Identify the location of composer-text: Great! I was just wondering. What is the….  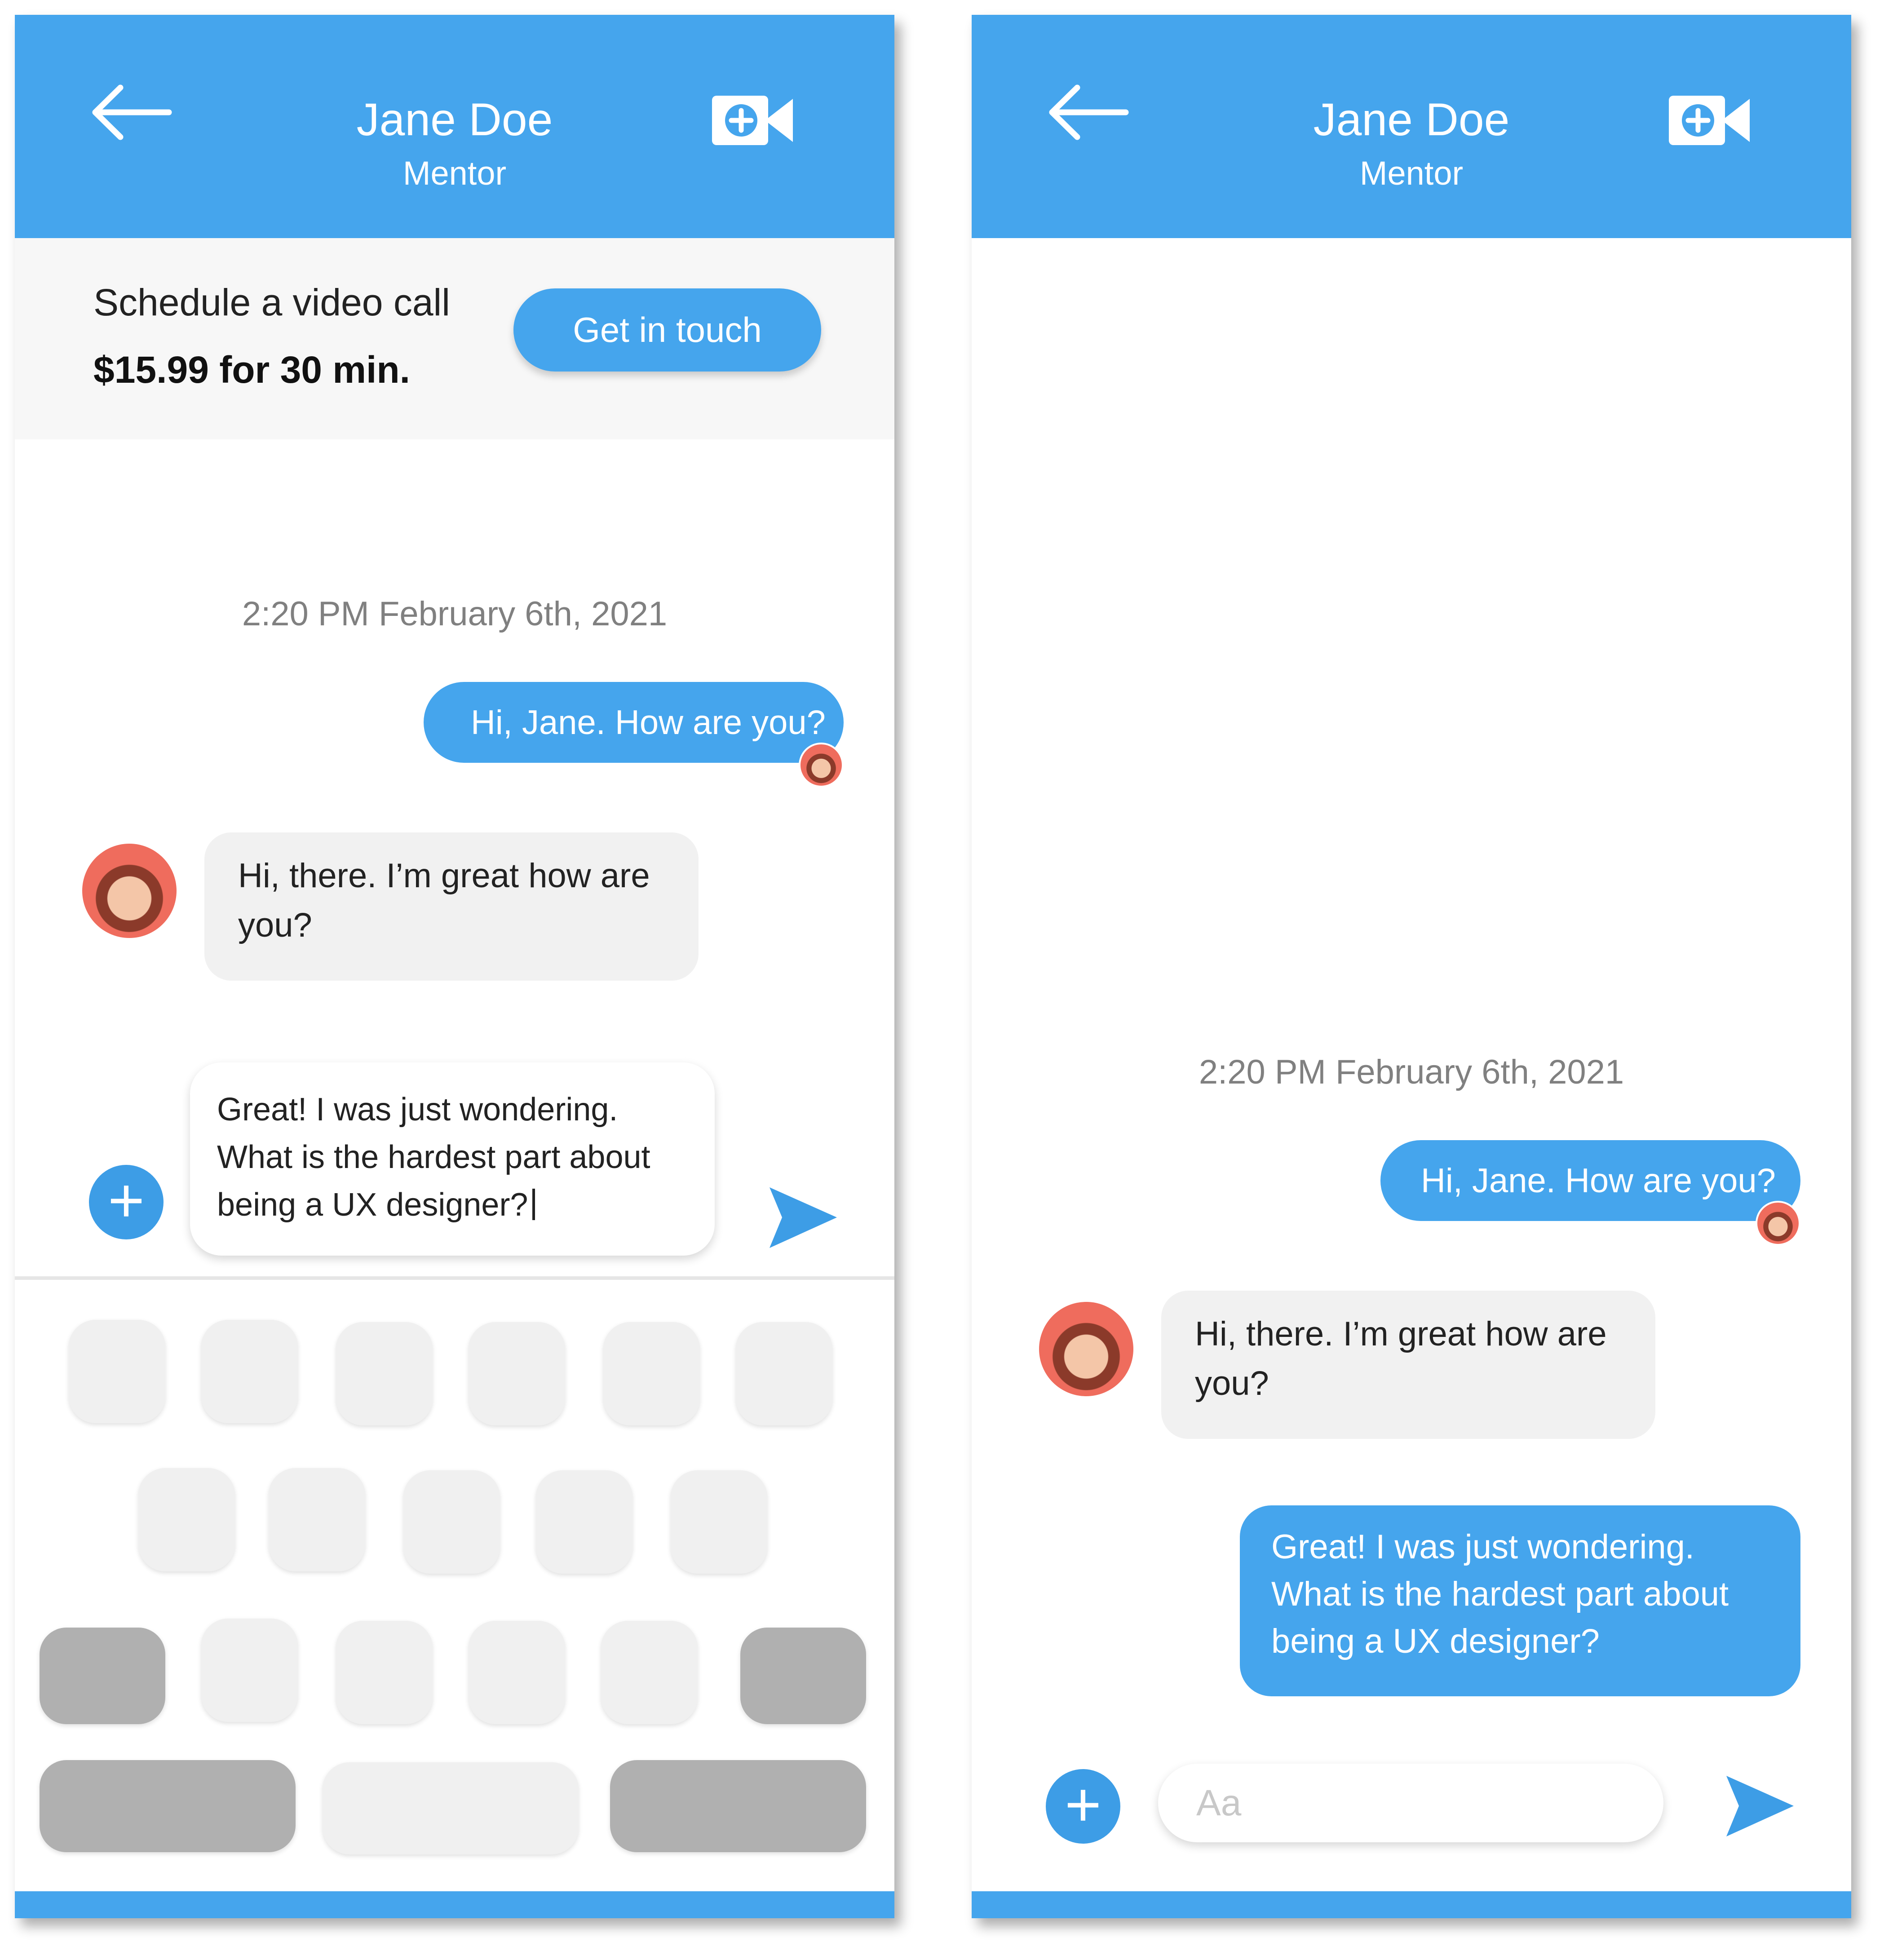
(433, 1157).